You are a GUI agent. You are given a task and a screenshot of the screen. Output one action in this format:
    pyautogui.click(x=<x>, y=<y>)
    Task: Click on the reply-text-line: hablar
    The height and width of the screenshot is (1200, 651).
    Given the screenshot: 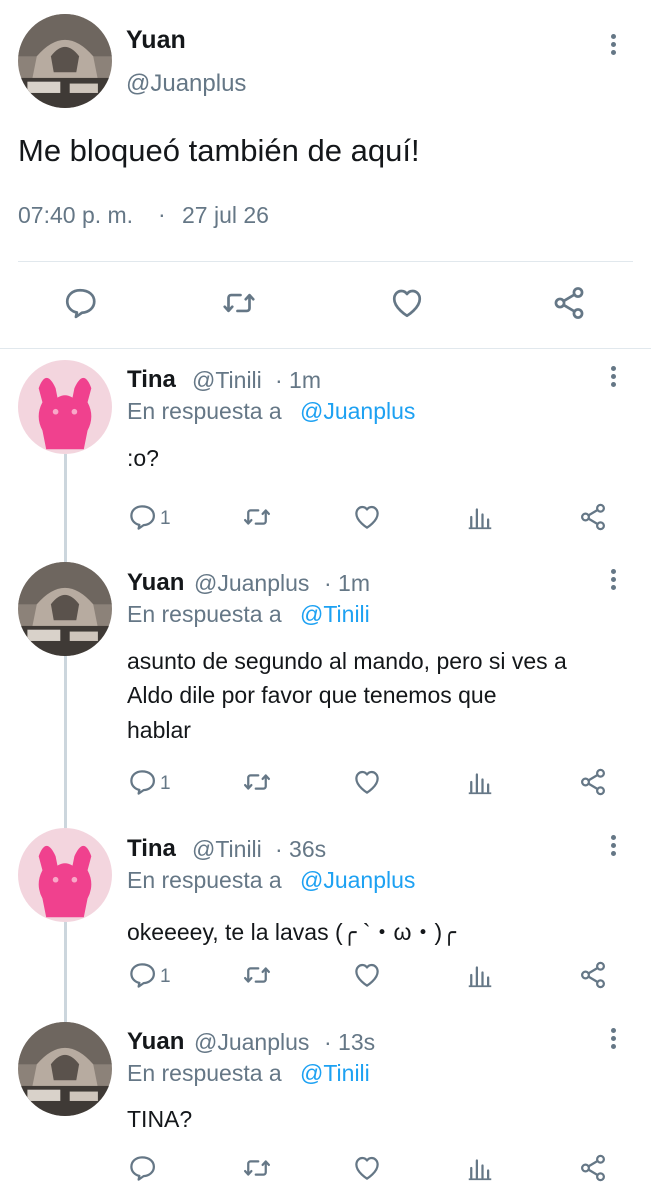 What is the action you would take?
    pyautogui.click(x=159, y=730)
    